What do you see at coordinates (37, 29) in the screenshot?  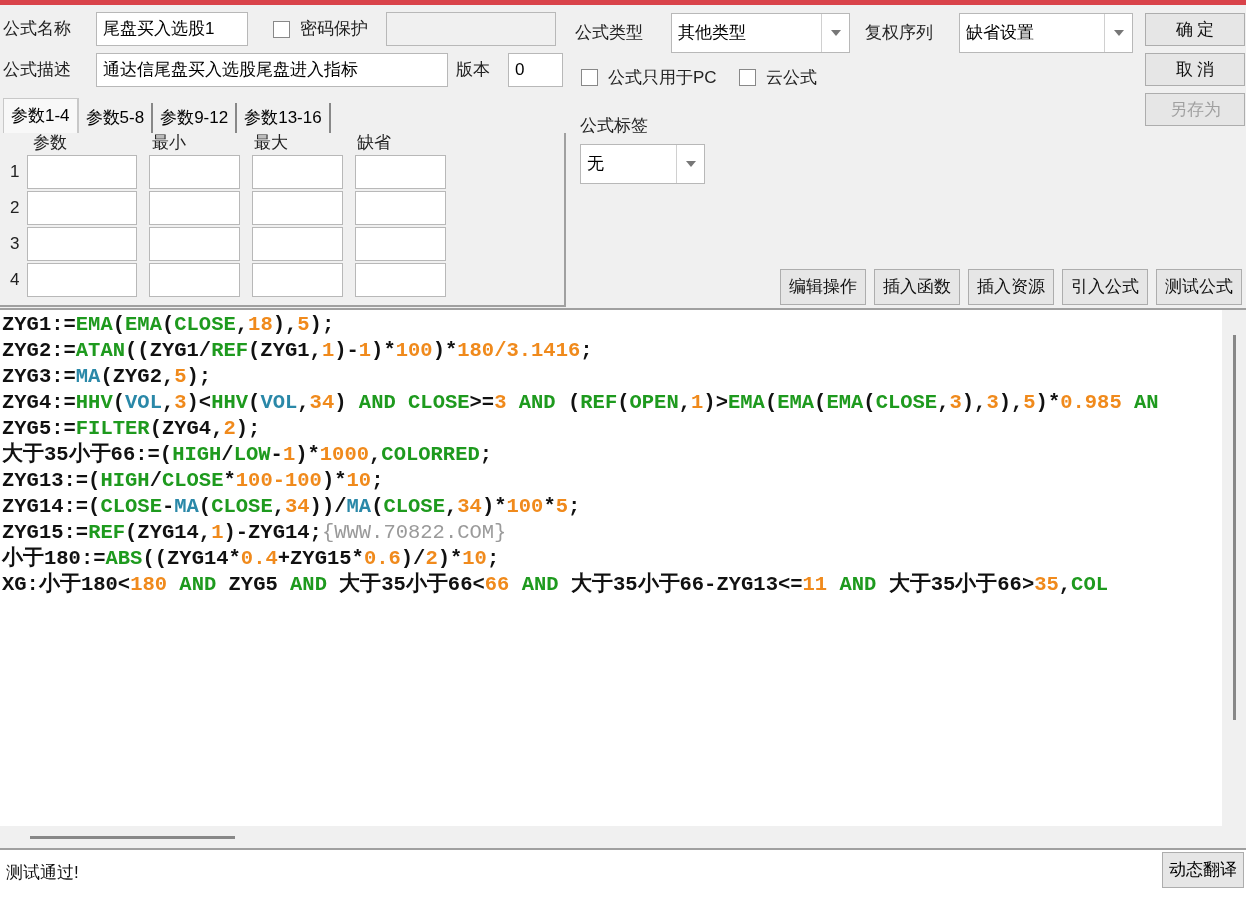 I see `field-label: 公式名称` at bounding box center [37, 29].